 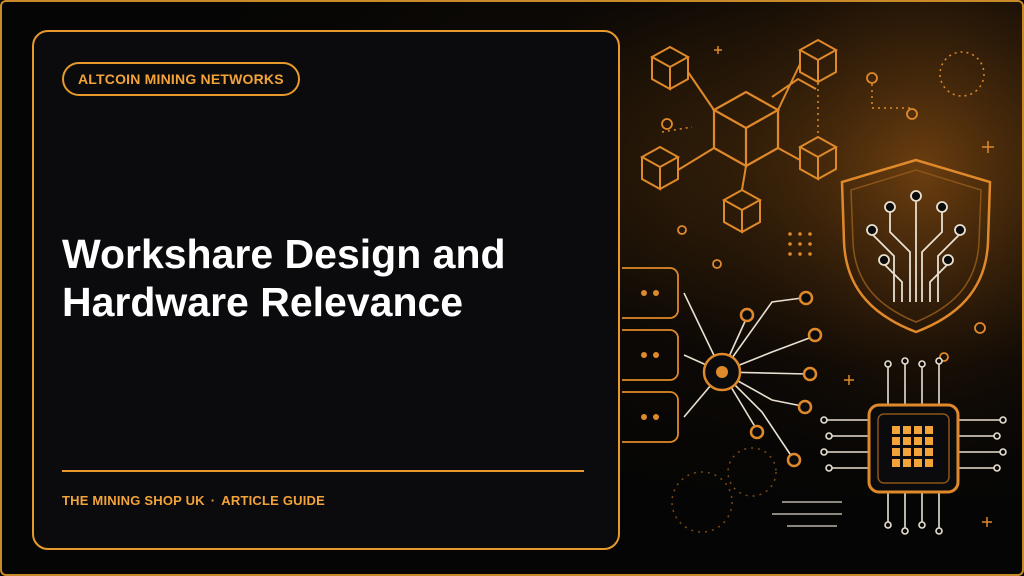 I want to click on footer-section: ARTICLE GUIDE, so click(x=273, y=500).